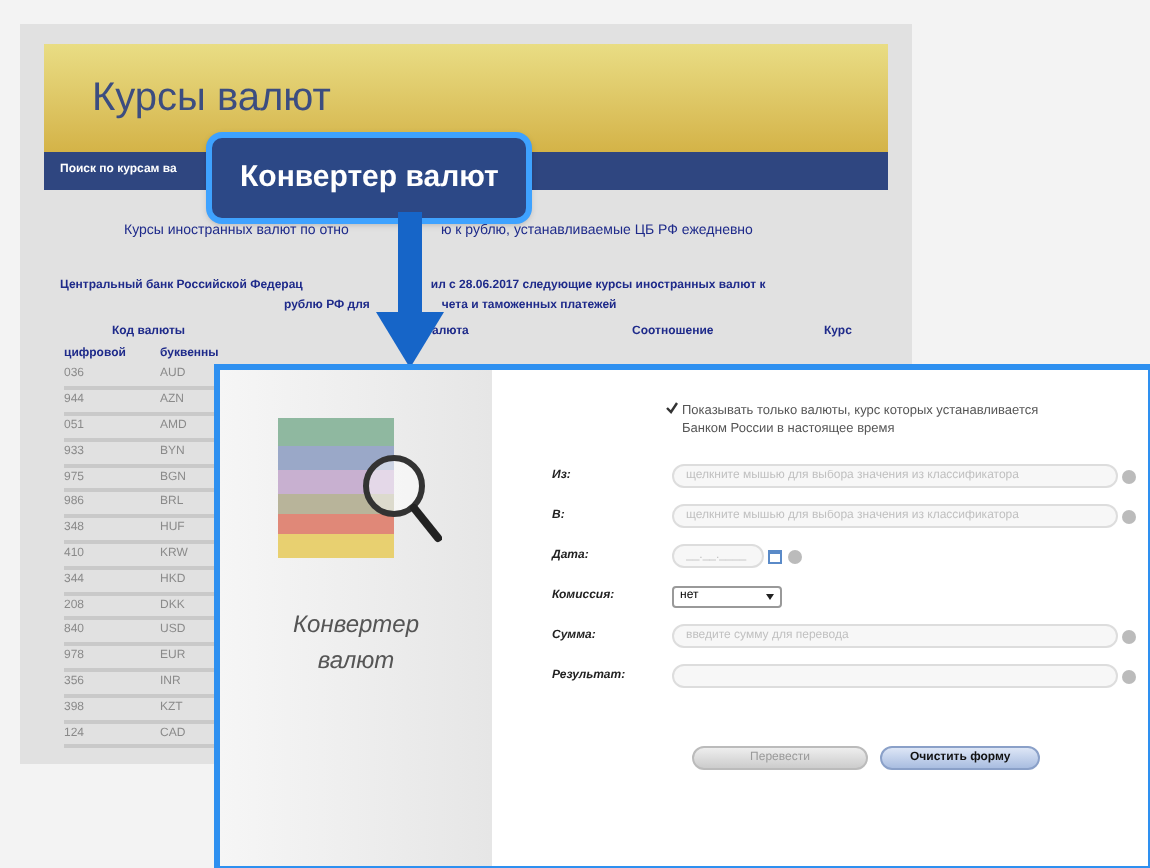 This screenshot has width=1150, height=868. What do you see at coordinates (211, 99) in the screenshot?
I see `page-title: Курсы валют` at bounding box center [211, 99].